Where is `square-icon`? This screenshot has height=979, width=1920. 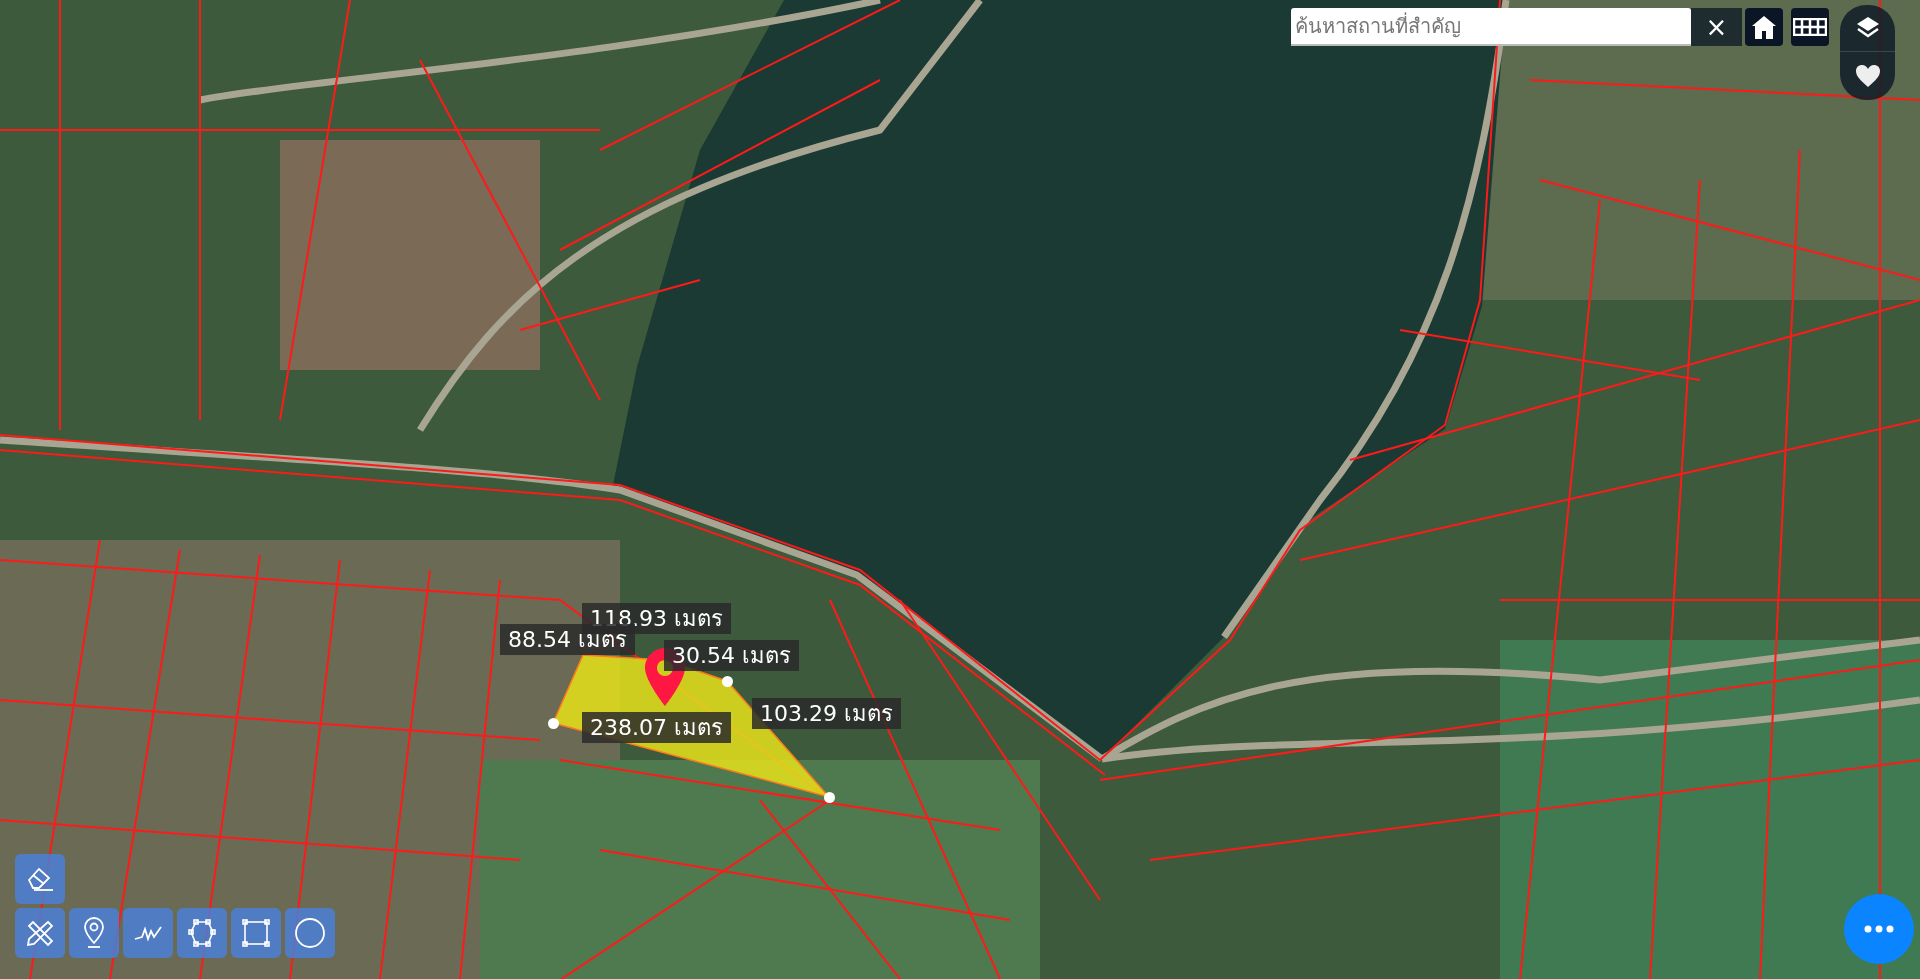 square-icon is located at coordinates (256, 933).